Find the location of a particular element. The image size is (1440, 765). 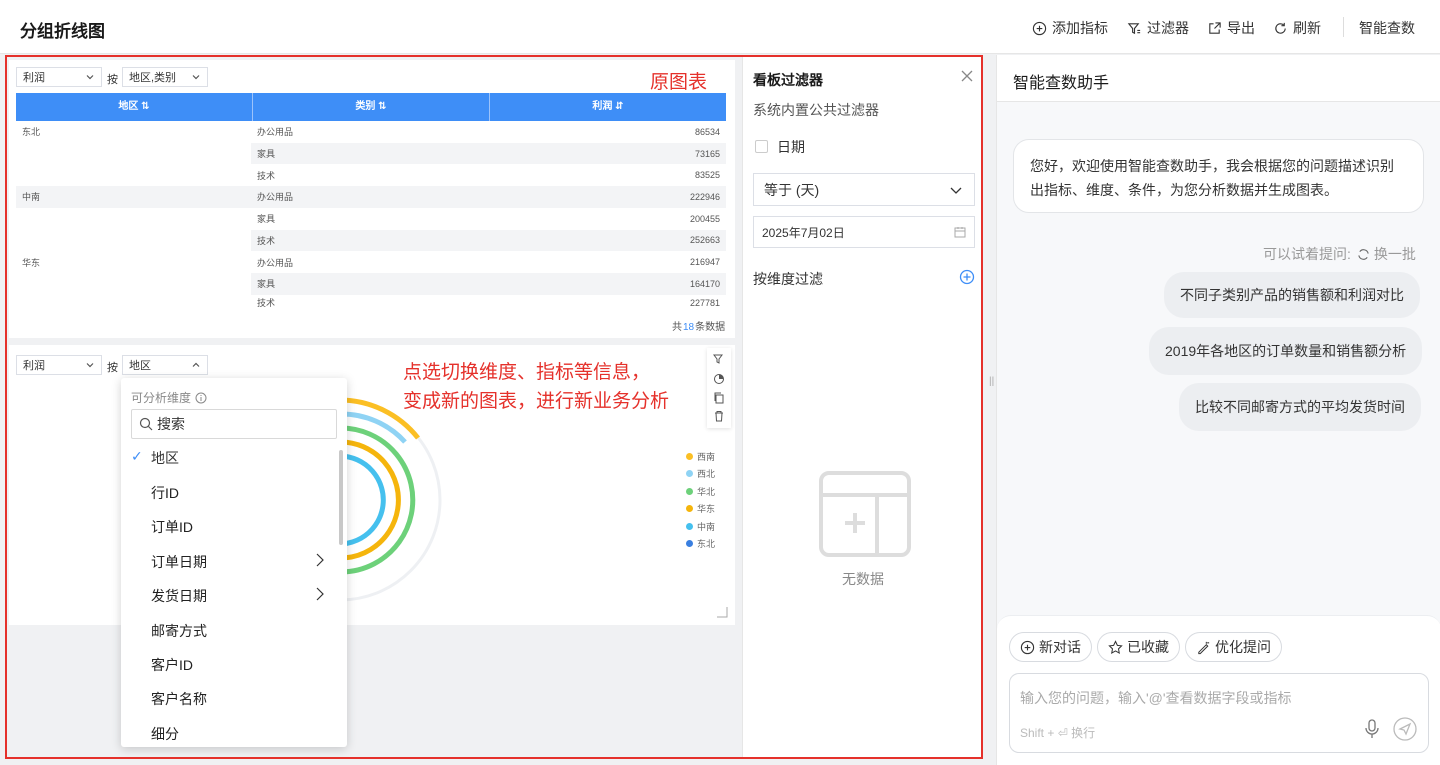

dimension-item: 订单日期 is located at coordinates (179, 562).